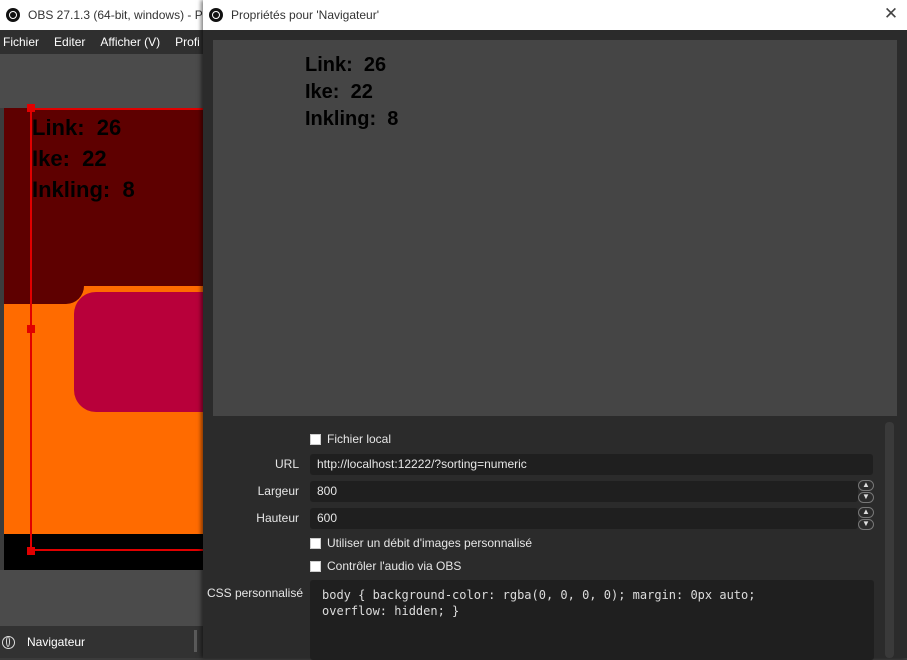 The height and width of the screenshot is (660, 907). What do you see at coordinates (584, 491) in the screenshot?
I see `width-input: 800` at bounding box center [584, 491].